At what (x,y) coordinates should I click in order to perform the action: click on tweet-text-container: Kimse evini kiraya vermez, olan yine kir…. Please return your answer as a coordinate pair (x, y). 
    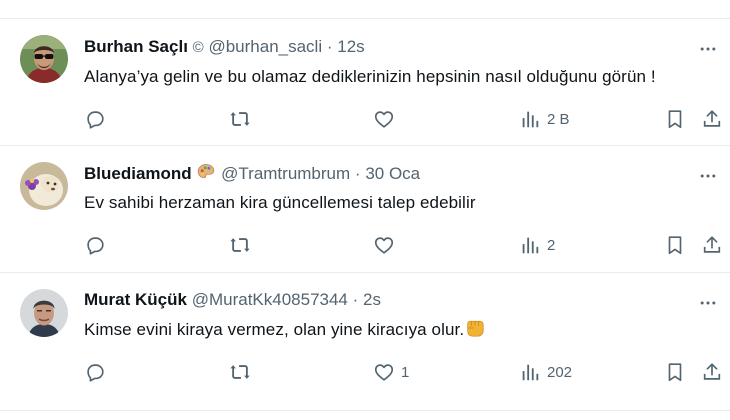
    Looking at the image, I should click on (285, 331).